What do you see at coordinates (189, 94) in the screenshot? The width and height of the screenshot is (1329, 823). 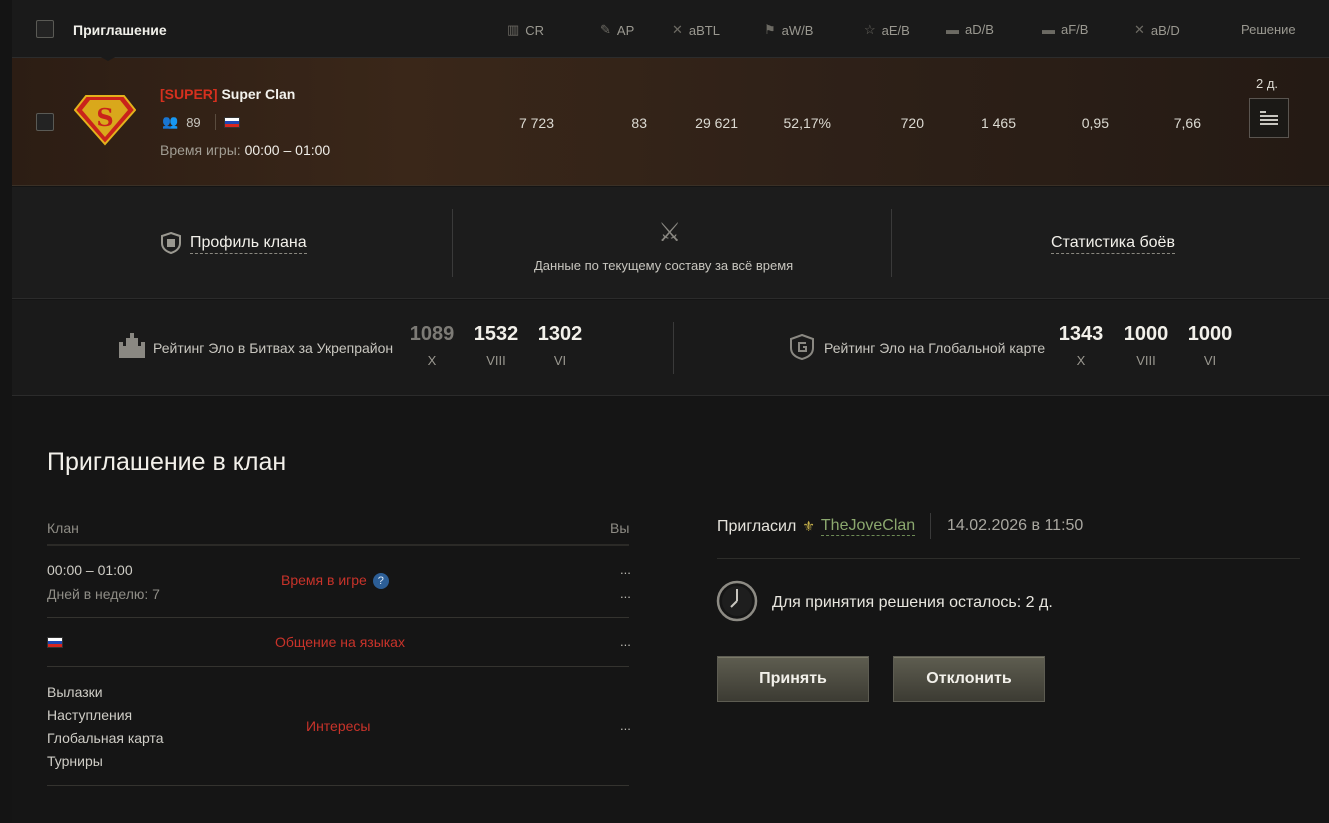 I see `clan-tag: [SUPER]` at bounding box center [189, 94].